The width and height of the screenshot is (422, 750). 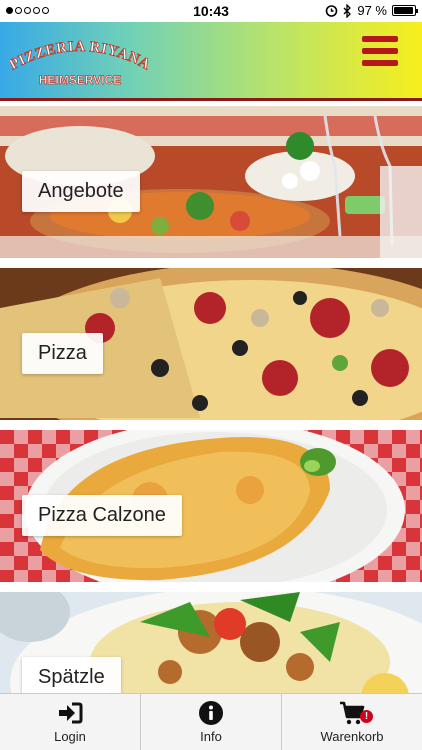 What do you see at coordinates (405, 10) in the screenshot?
I see `battery-icon` at bounding box center [405, 10].